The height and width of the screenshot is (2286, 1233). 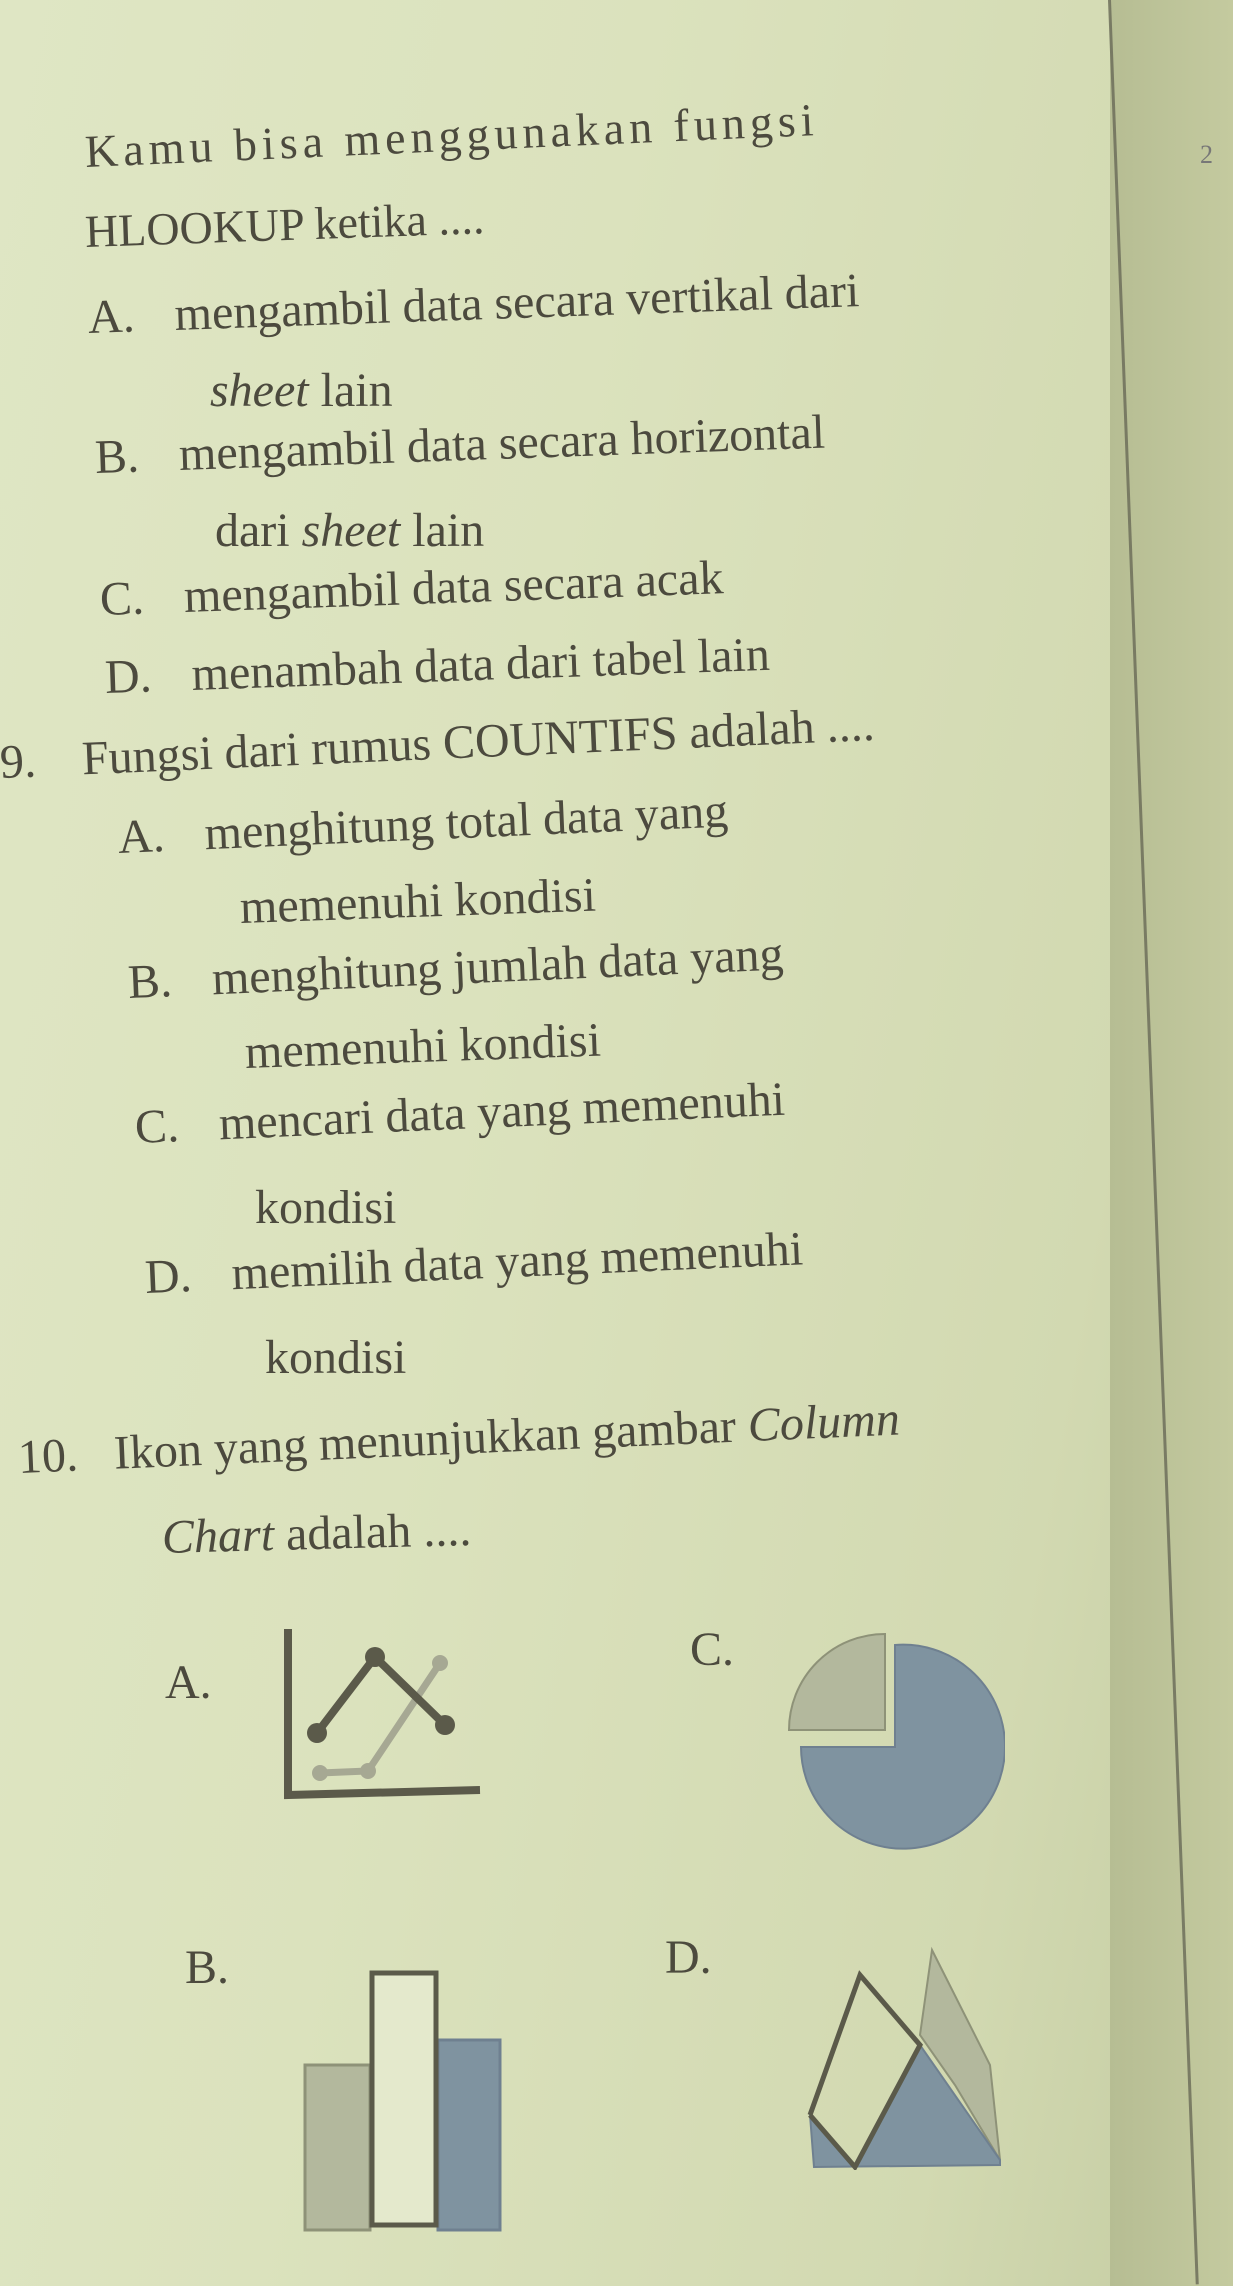 What do you see at coordinates (1171, 1143) in the screenshot?
I see `adjacent-page` at bounding box center [1171, 1143].